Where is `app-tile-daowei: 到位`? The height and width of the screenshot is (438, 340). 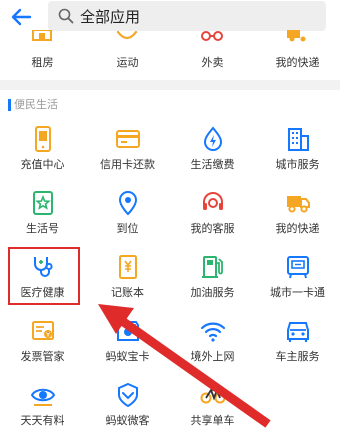 app-tile-daowei: 到位 is located at coordinates (127, 214).